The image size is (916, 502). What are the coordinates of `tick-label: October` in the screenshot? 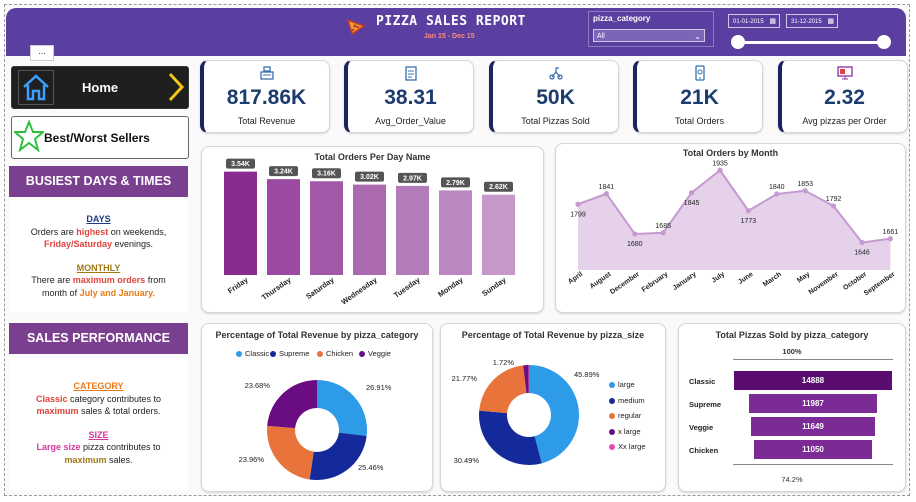 It's located at (855, 281).